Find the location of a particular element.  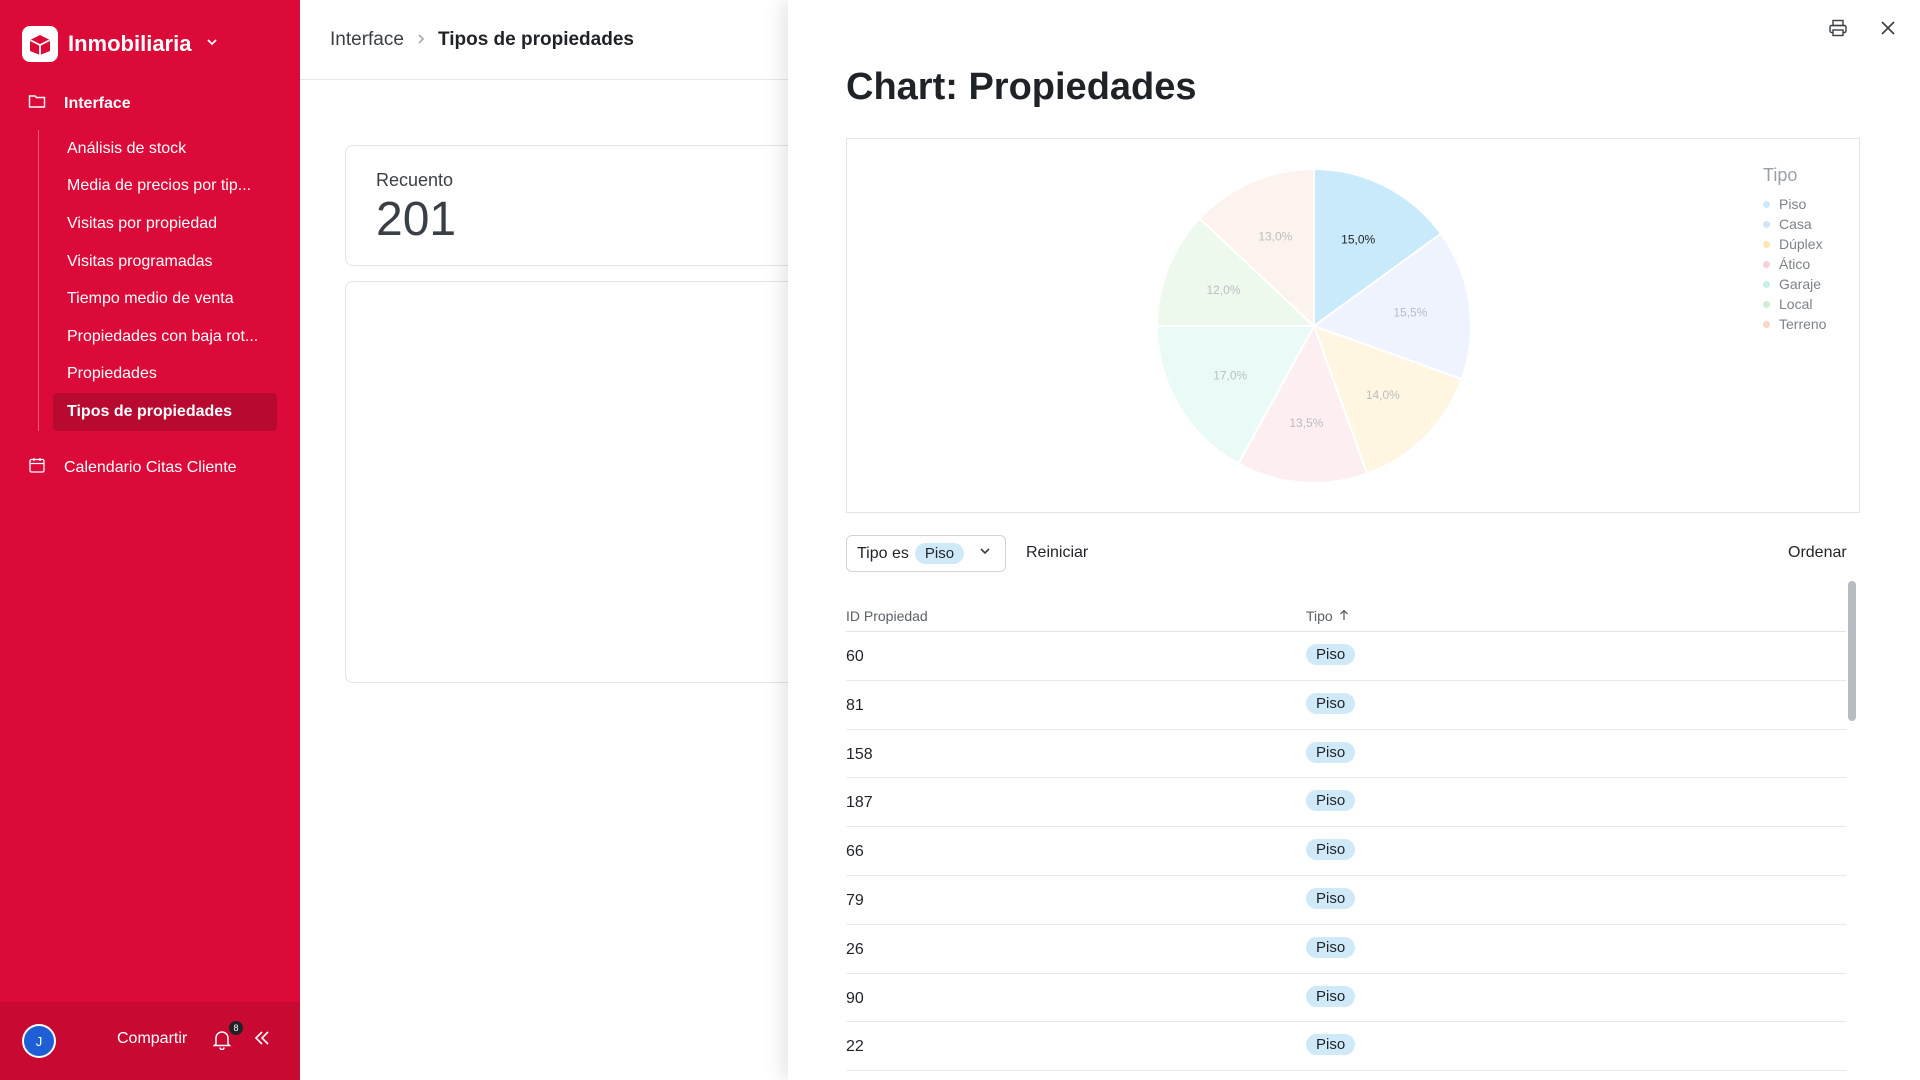

legend-label: Ático is located at coordinates (1795, 264).